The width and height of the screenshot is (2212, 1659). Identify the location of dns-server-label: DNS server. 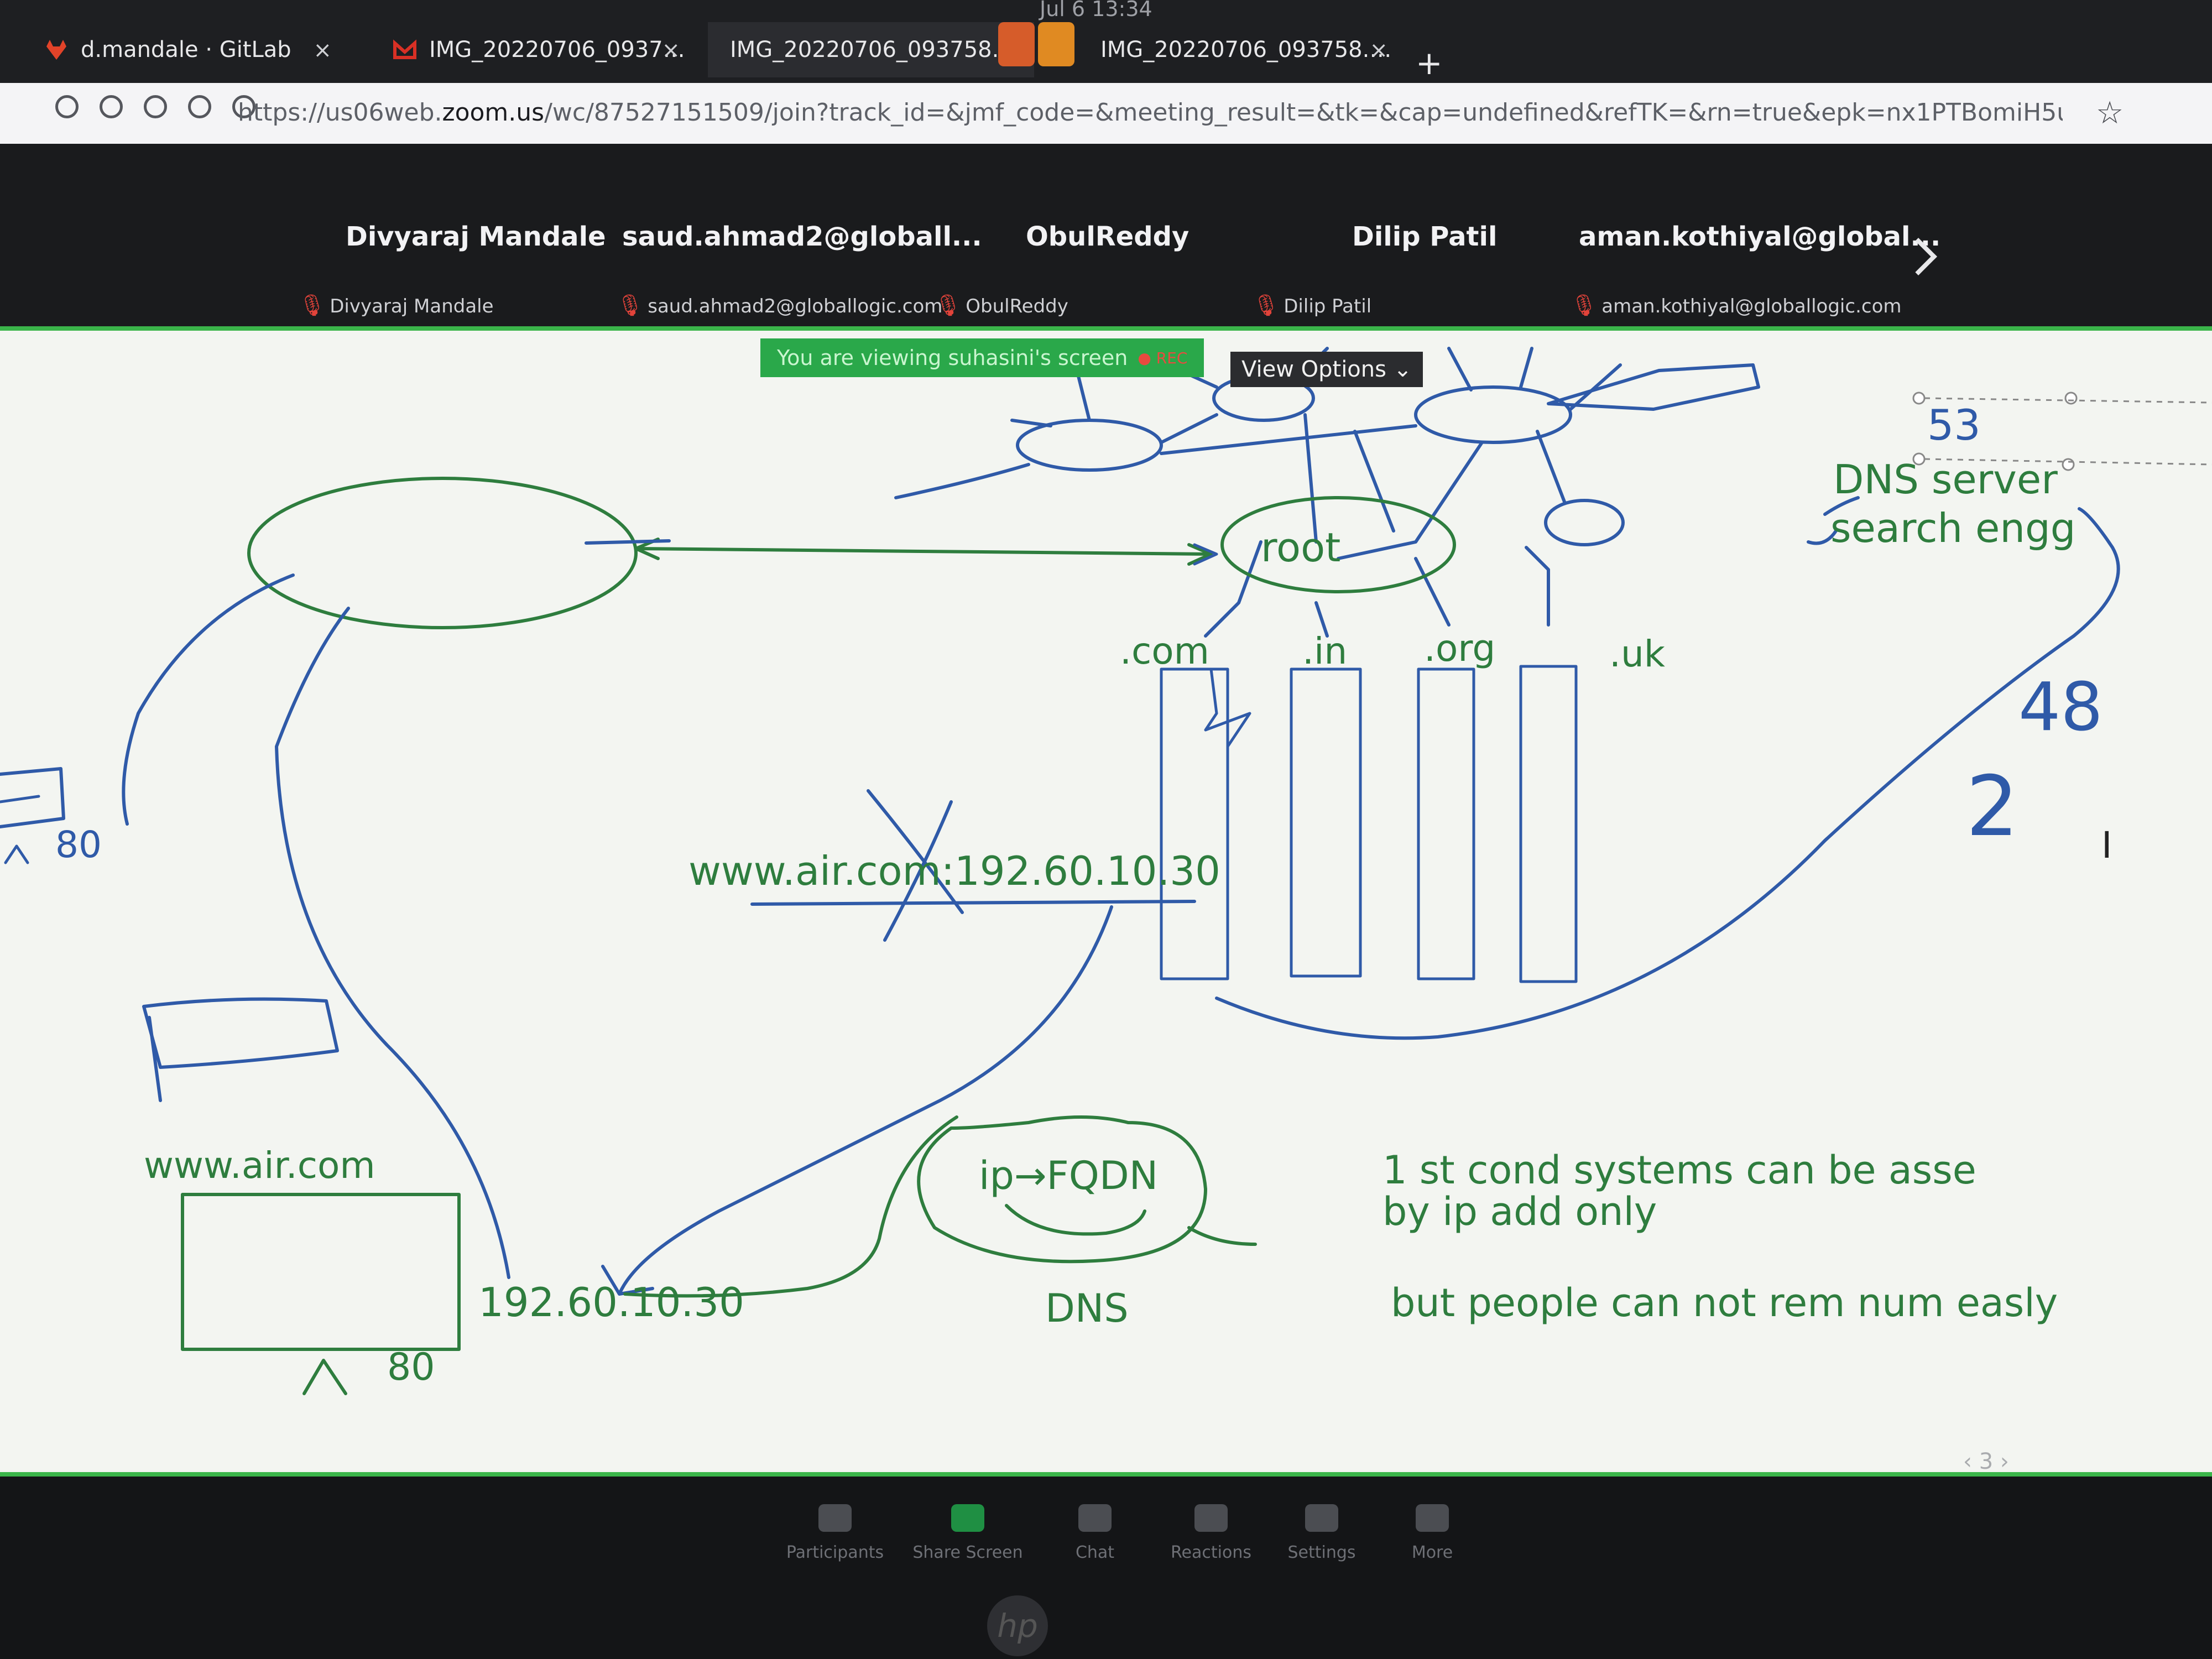
(1946, 480).